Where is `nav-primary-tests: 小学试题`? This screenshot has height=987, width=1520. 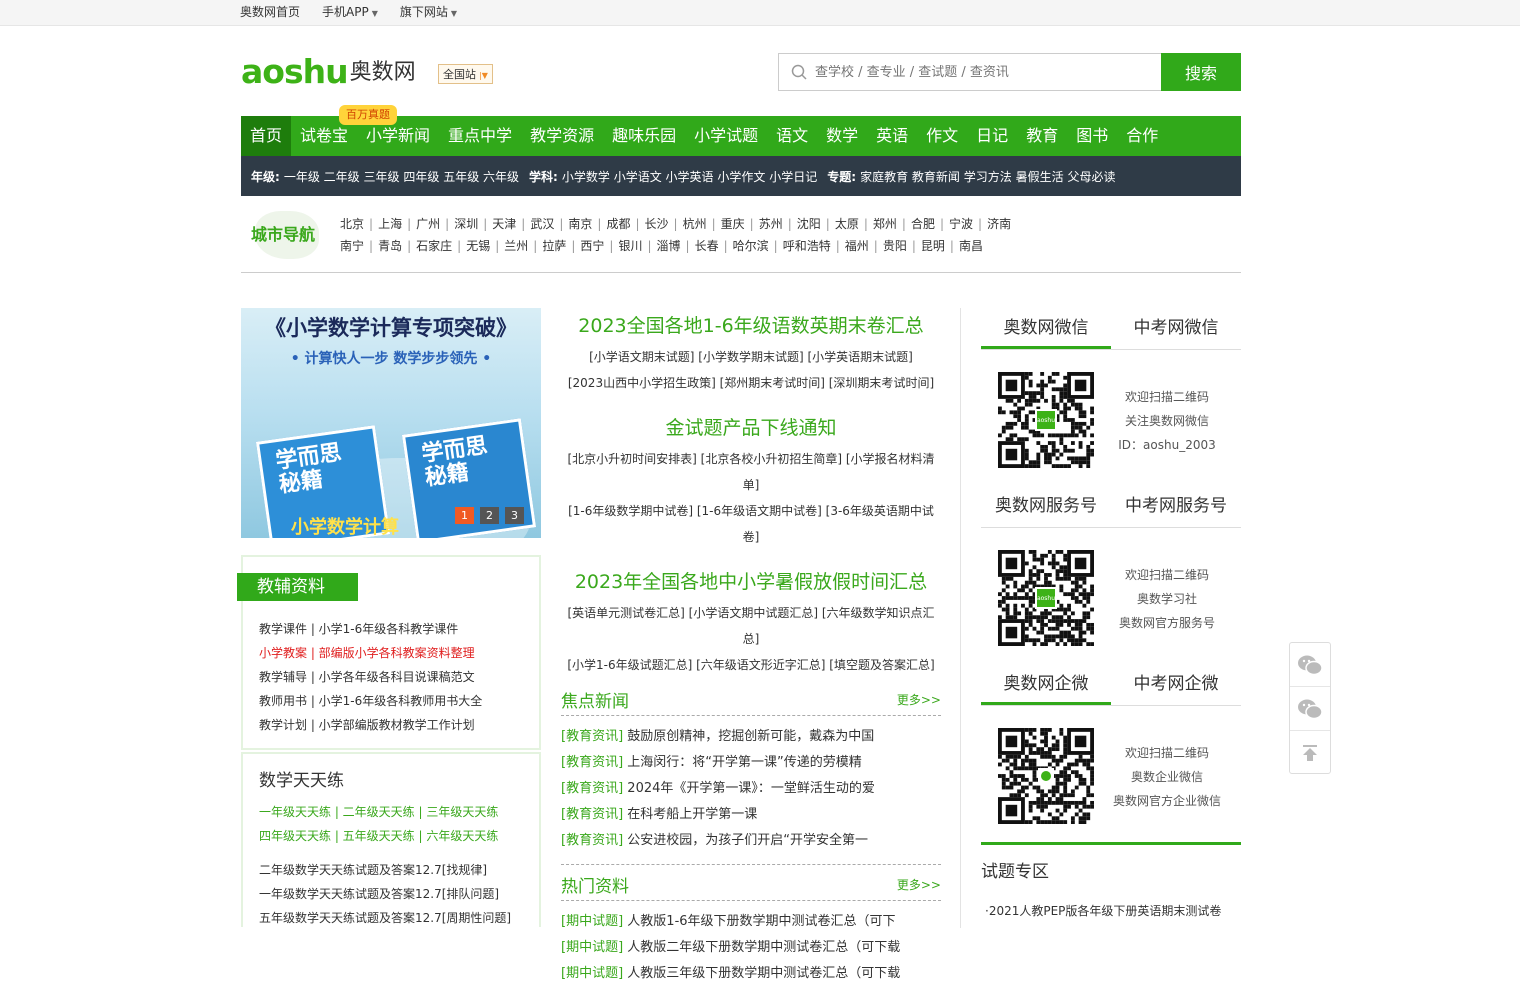 nav-primary-tests: 小学试题 is located at coordinates (726, 136).